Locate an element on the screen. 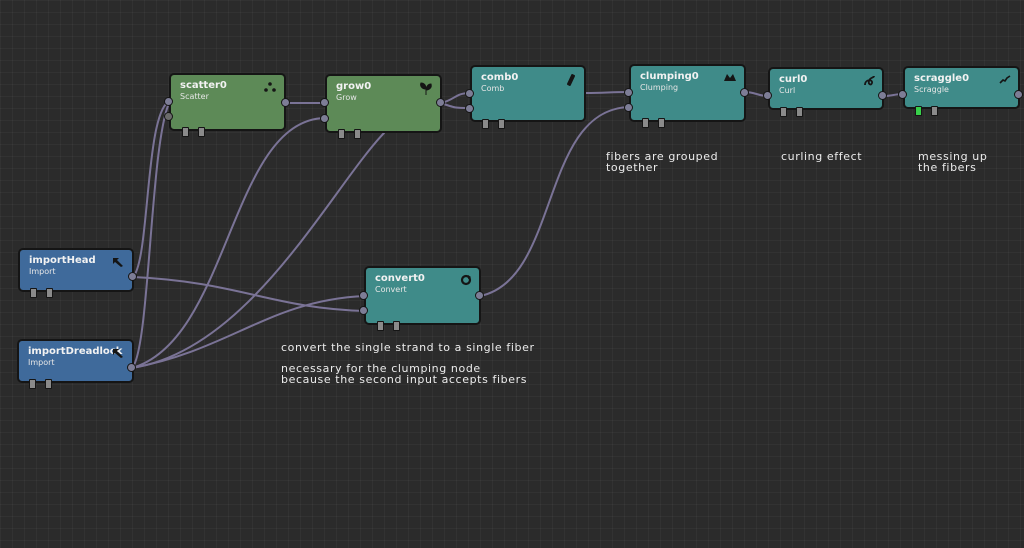 The image size is (1024, 548). note-line: the fibers is located at coordinates (947, 167).